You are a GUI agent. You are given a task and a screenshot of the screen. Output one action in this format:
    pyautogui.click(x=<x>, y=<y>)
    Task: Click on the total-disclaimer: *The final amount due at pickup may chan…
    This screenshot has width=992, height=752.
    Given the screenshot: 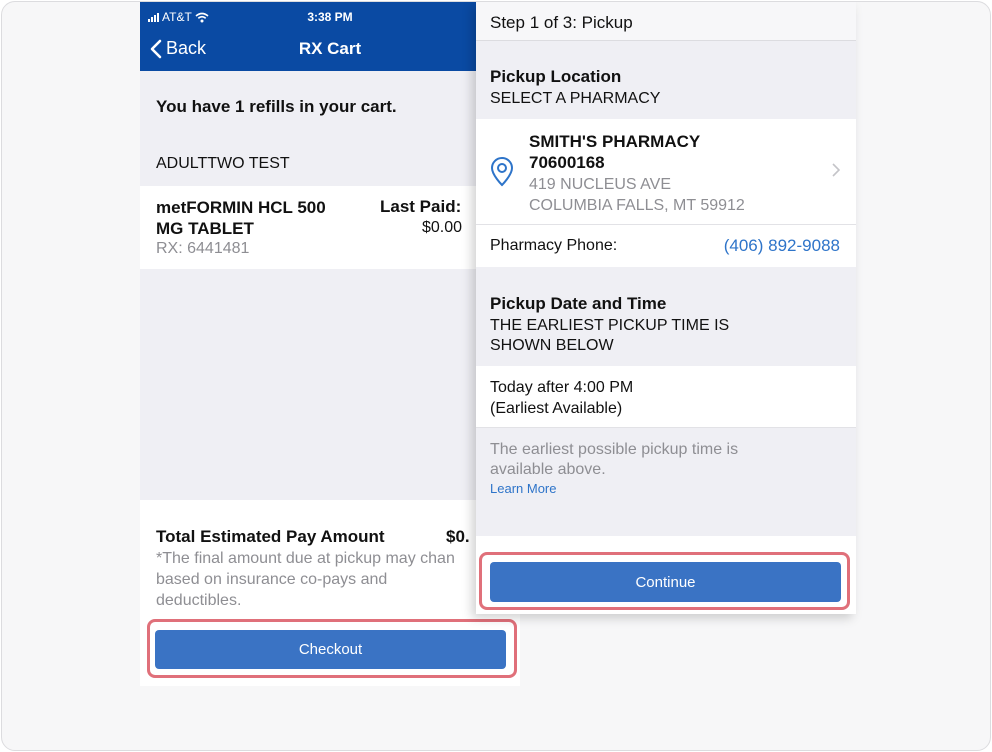 What is the action you would take?
    pyautogui.click(x=336, y=579)
    